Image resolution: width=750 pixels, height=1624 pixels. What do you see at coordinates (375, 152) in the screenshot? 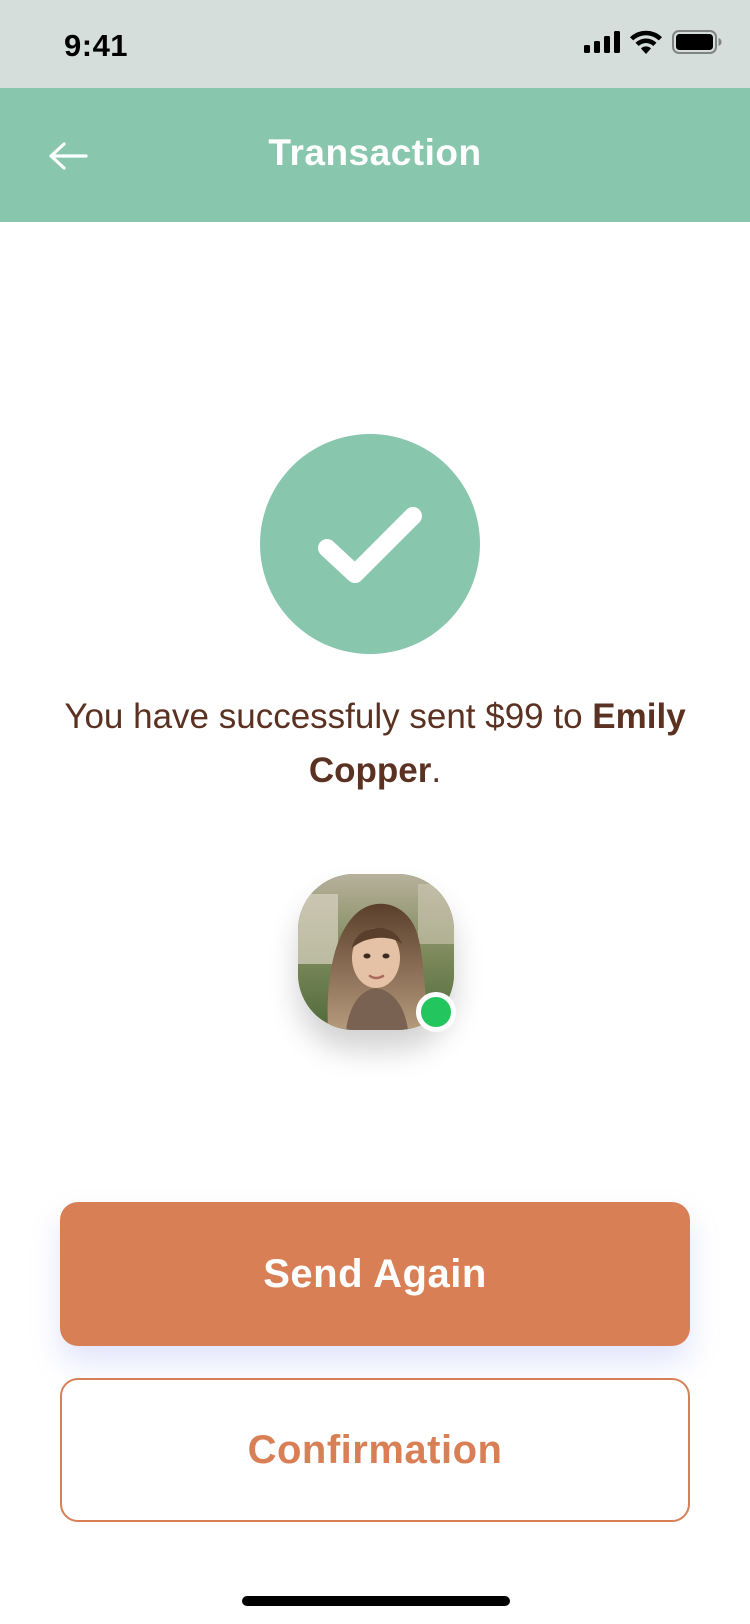
I see `page-title: Transaction` at bounding box center [375, 152].